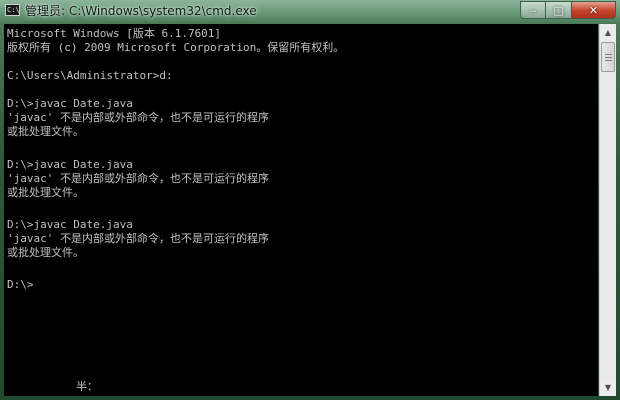 The height and width of the screenshot is (400, 620). I want to click on window-title: 管理员: C:\Windows\system32\cmd.exe, so click(141, 11).